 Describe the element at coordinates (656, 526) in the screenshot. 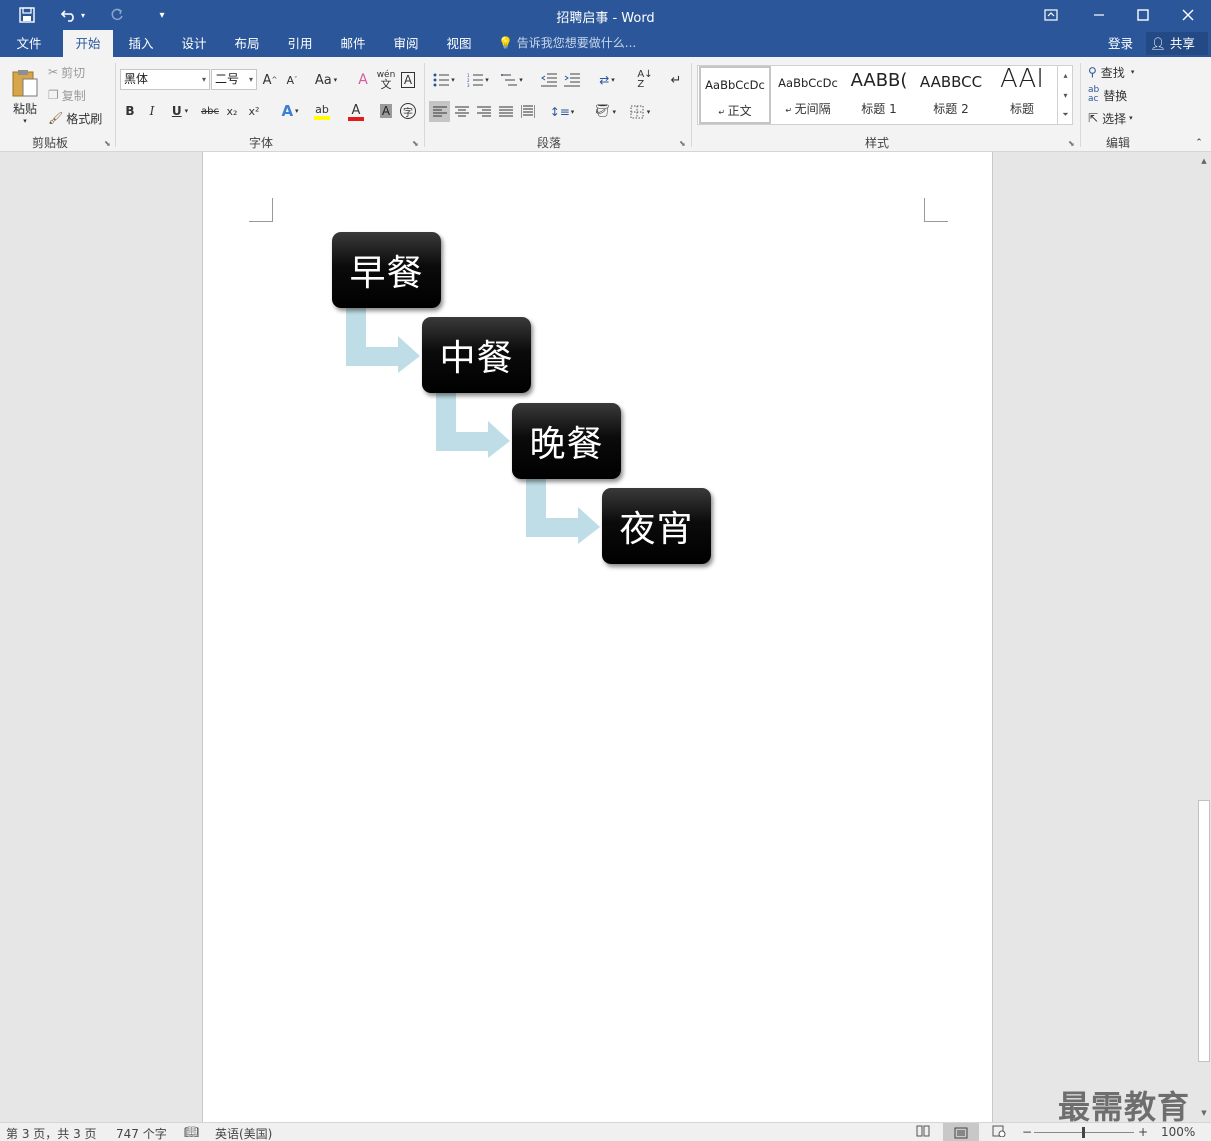

I see `smartart-node-late-snack: 夜宵` at that location.